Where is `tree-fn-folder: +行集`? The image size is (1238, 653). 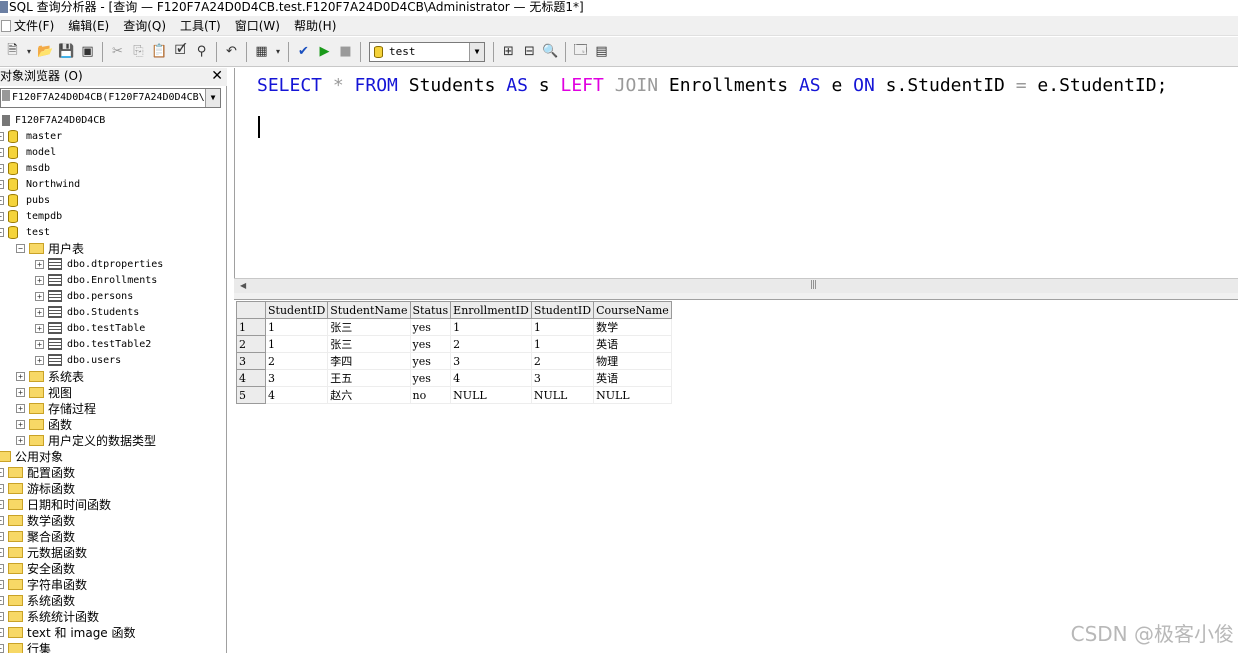
tree-fn-folder: +行集 is located at coordinates (25, 646).